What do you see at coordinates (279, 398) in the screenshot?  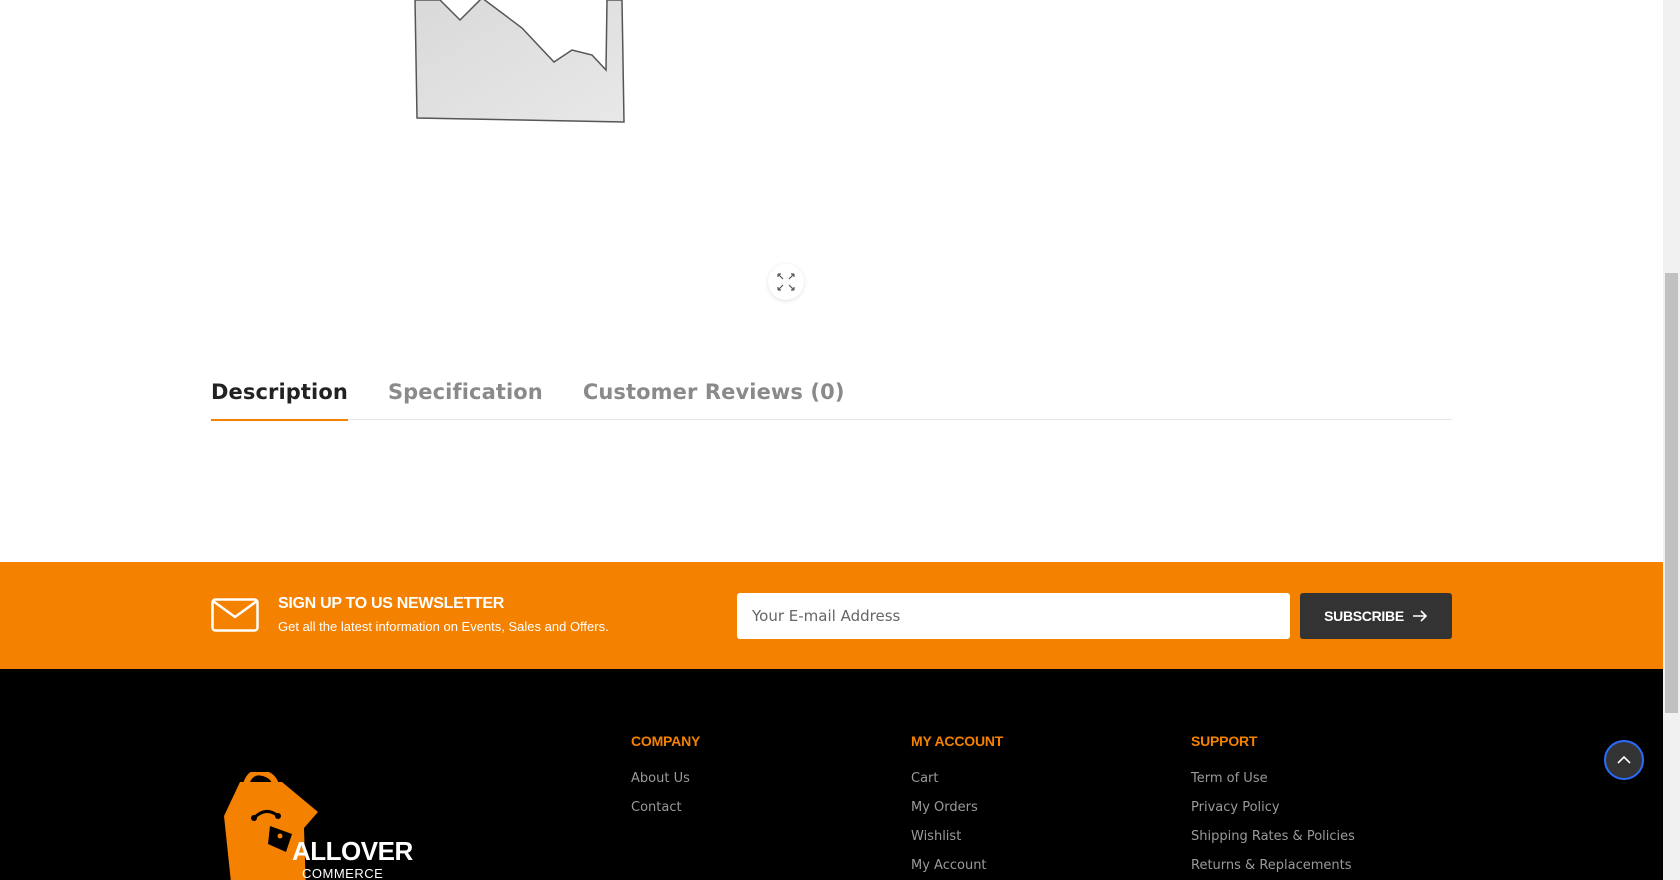 I see `tab-description: Description` at bounding box center [279, 398].